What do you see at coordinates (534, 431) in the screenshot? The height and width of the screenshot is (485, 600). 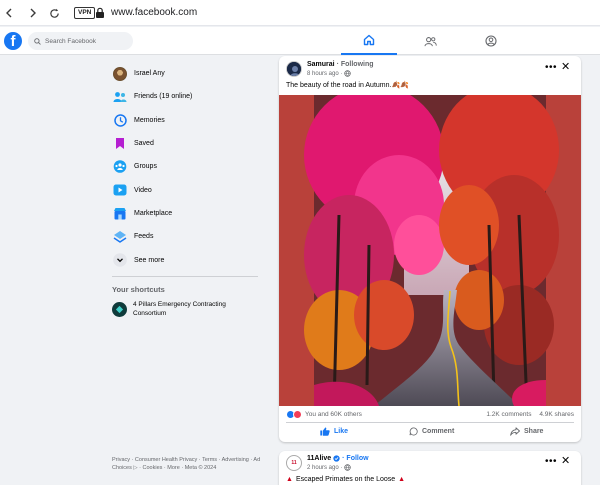 I see `share-label: Share` at bounding box center [534, 431].